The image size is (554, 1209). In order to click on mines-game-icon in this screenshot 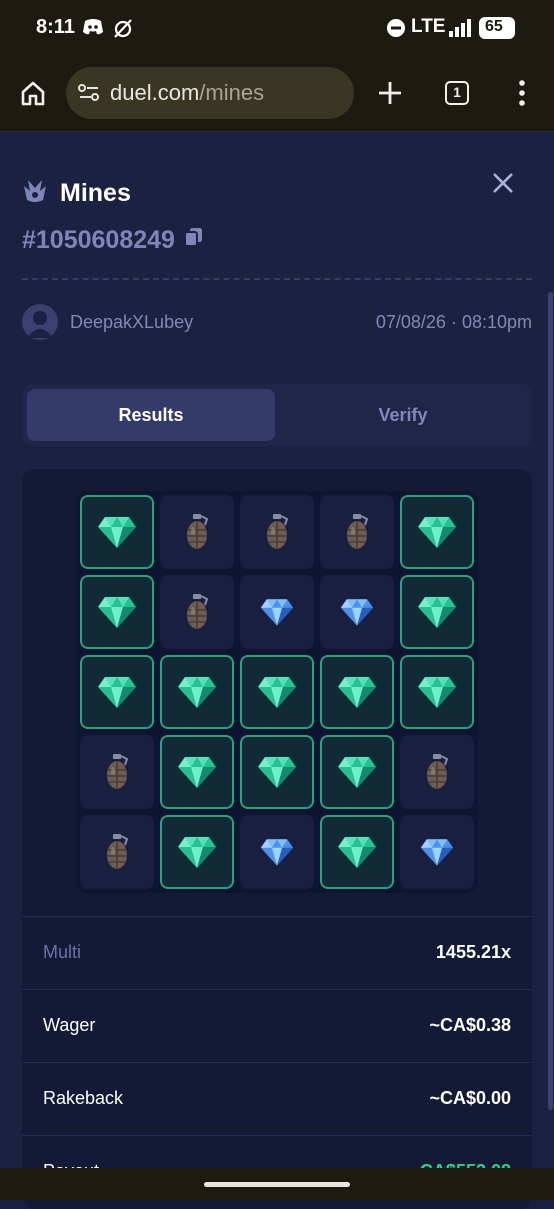, I will do `click(35, 193)`.